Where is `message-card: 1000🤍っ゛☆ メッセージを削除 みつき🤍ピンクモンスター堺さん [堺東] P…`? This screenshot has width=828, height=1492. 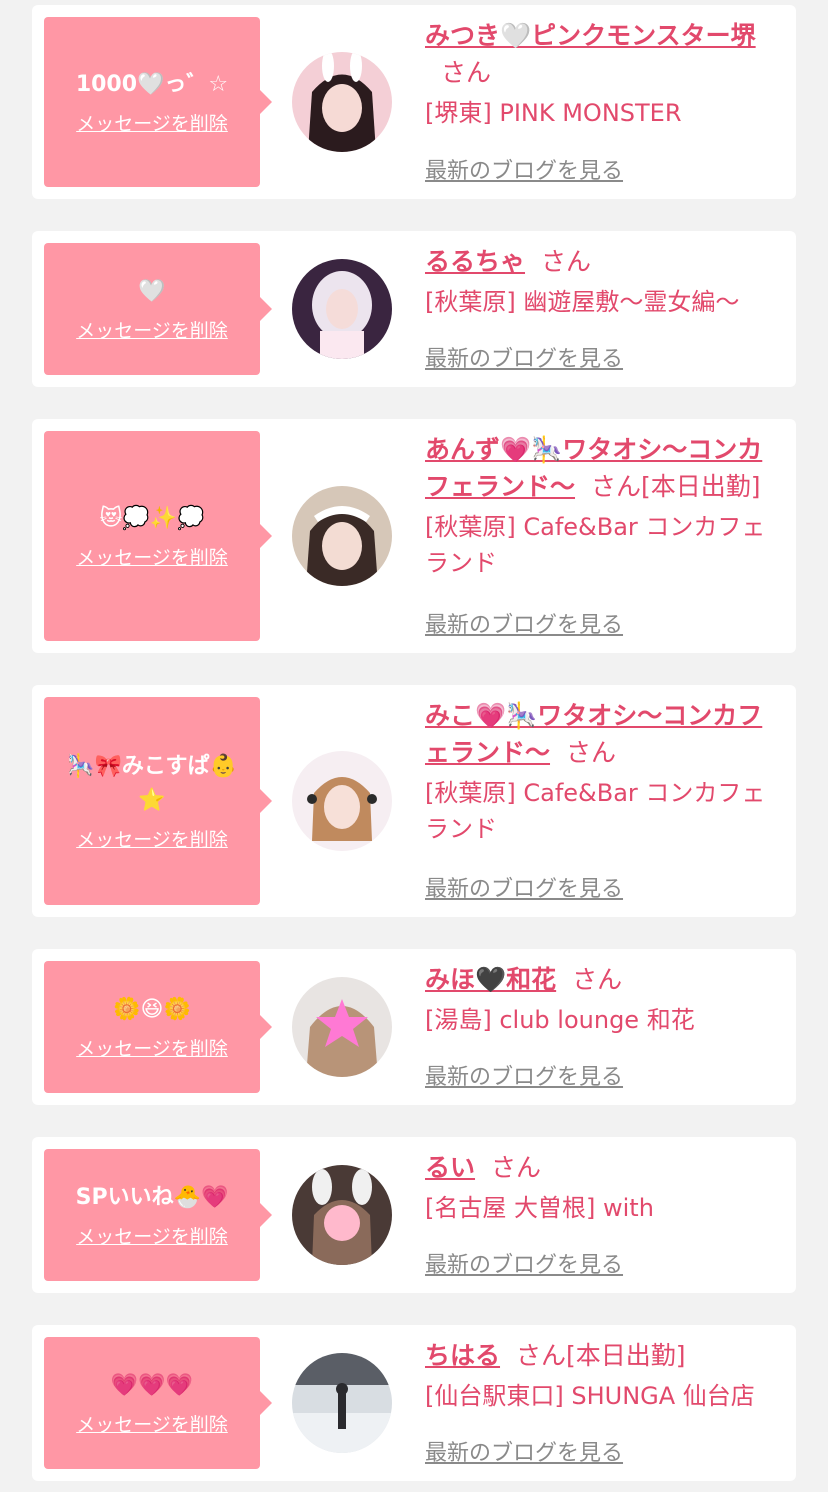 message-card: 1000🤍っ゛☆ メッセージを削除 みつき🤍ピンクモンスター堺さん [堺東] P… is located at coordinates (414, 102).